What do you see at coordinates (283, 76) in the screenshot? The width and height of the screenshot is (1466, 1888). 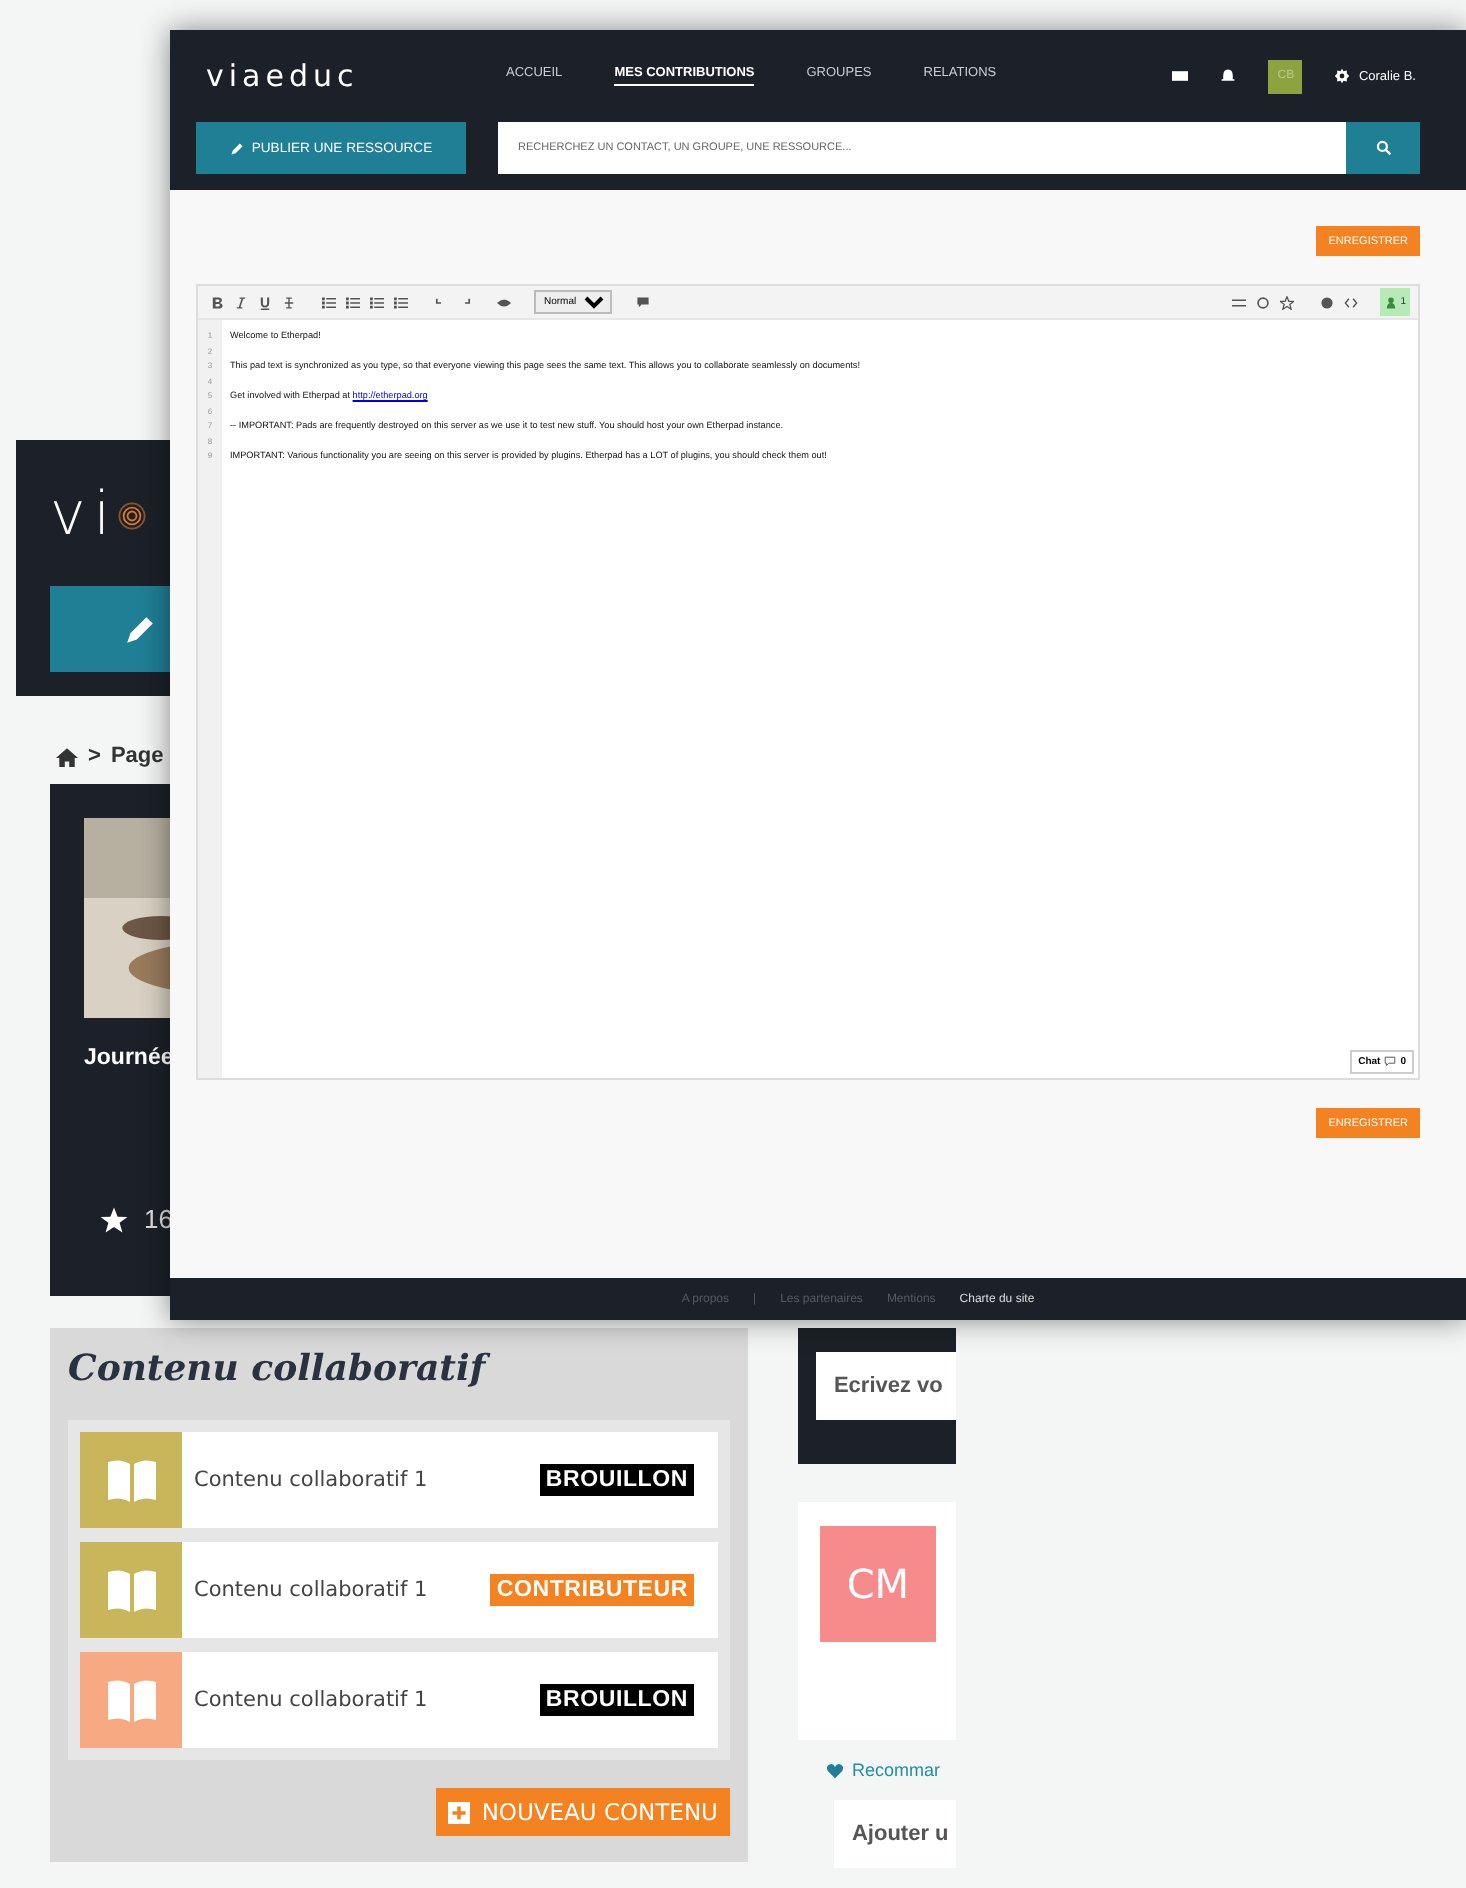 I see `logo-text: viaeduc` at bounding box center [283, 76].